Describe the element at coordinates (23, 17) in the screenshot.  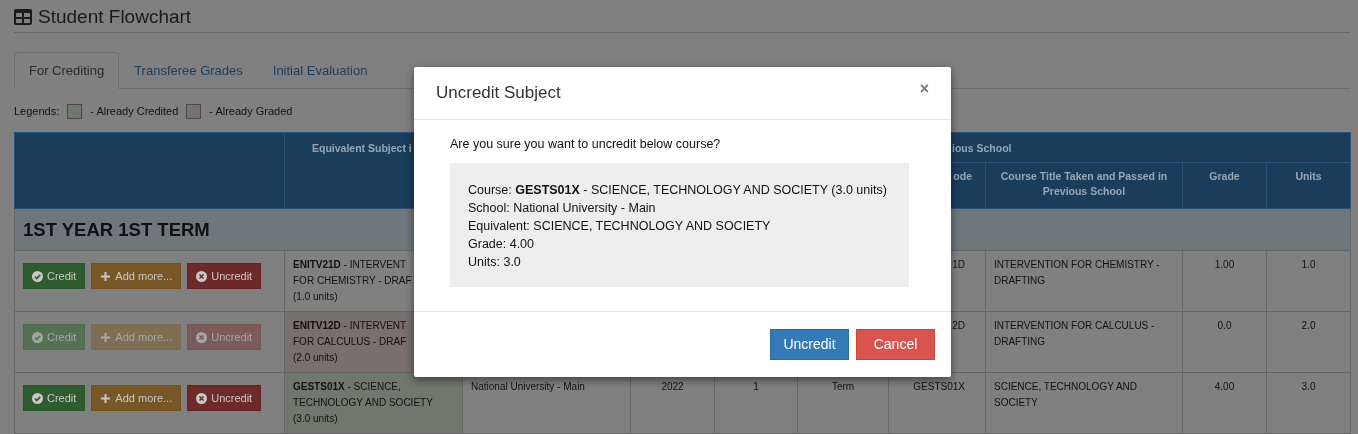
I see `table-icon` at that location.